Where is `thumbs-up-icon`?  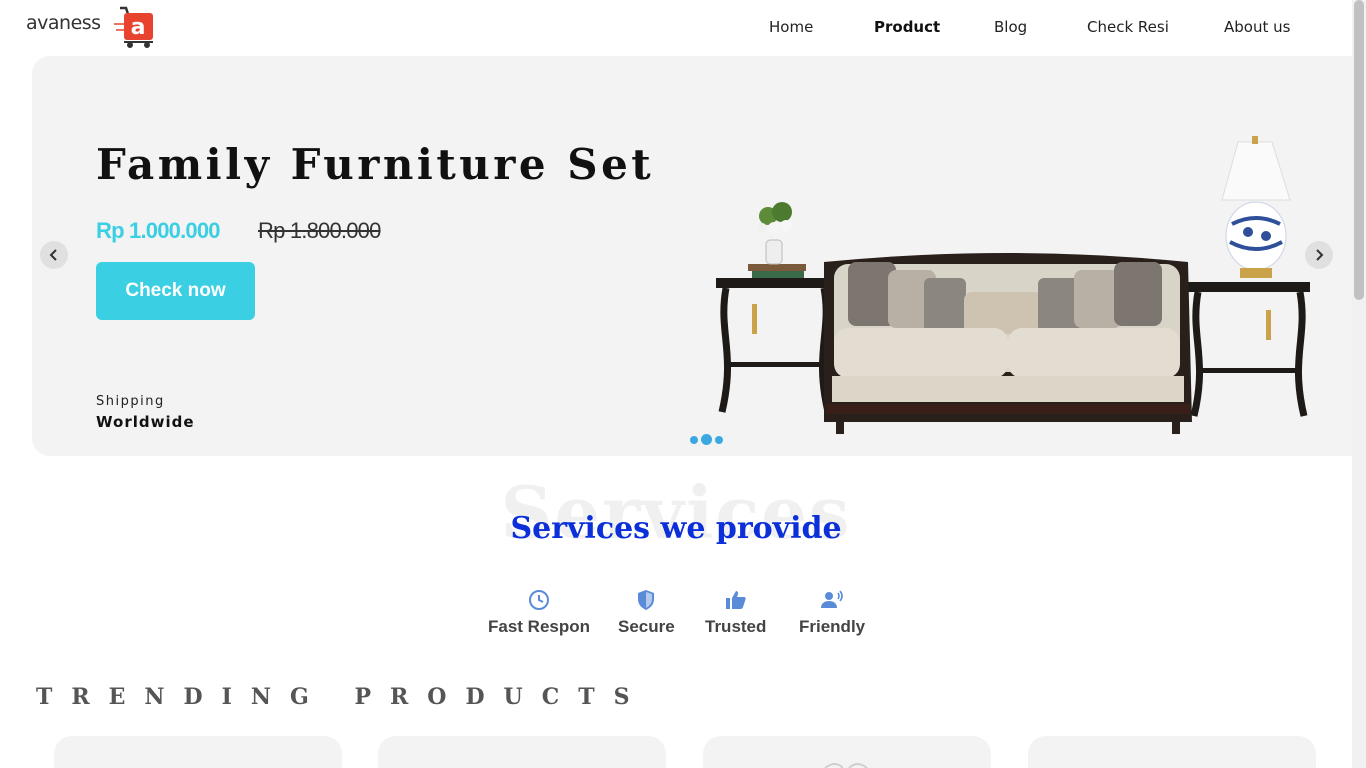
thumbs-up-icon is located at coordinates (735, 600).